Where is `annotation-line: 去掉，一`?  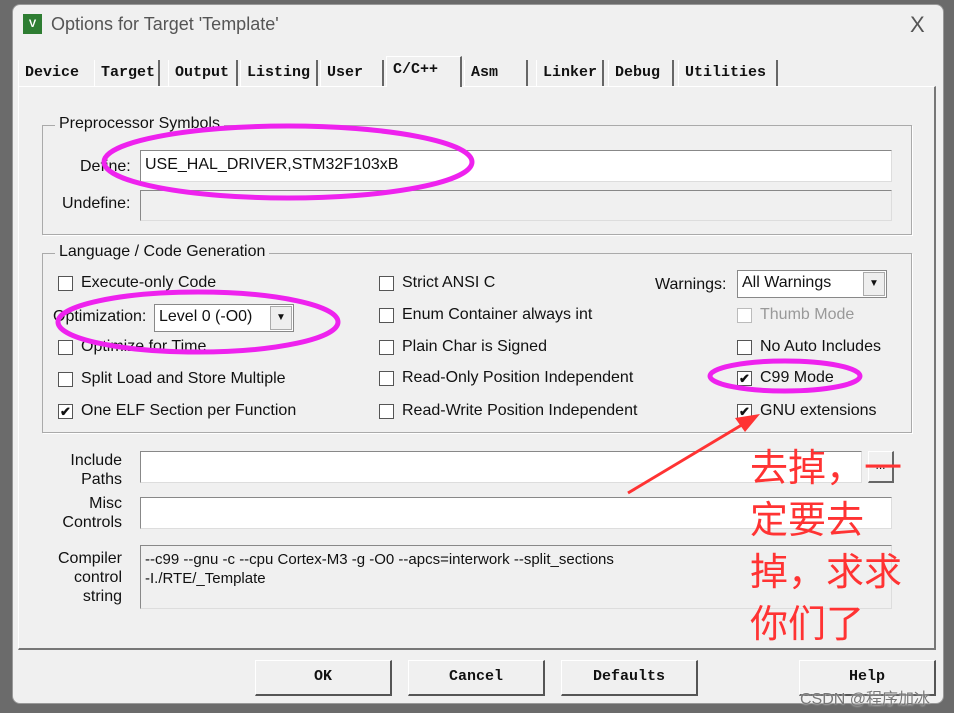 annotation-line: 去掉，一 is located at coordinates (826, 468).